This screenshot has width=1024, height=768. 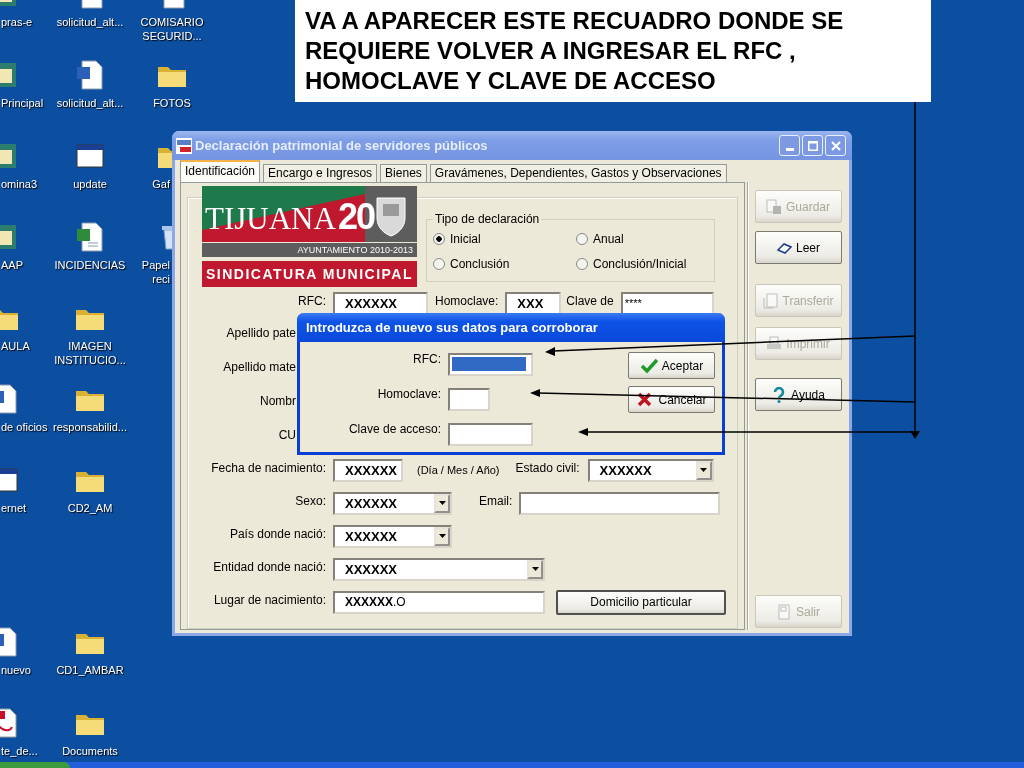 I want to click on logo-banner: SINDICATURA MUNICIPAL, so click(x=309, y=274).